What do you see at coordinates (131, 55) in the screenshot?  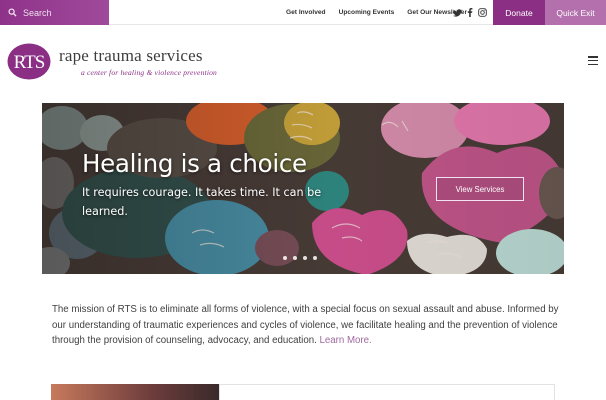 I see `logo-name: rape trauma services` at bounding box center [131, 55].